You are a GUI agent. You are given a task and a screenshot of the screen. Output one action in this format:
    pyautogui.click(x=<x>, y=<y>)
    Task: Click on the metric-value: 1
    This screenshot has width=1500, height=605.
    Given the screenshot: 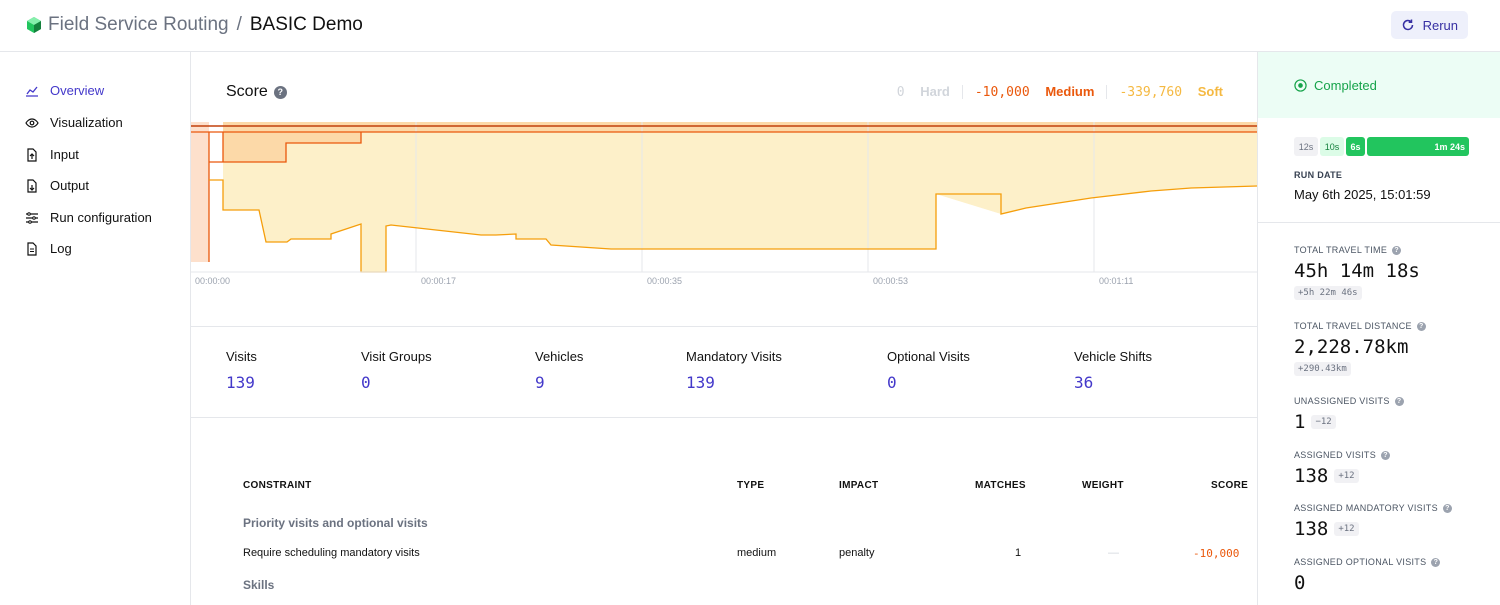 What is the action you would take?
    pyautogui.click(x=1300, y=422)
    